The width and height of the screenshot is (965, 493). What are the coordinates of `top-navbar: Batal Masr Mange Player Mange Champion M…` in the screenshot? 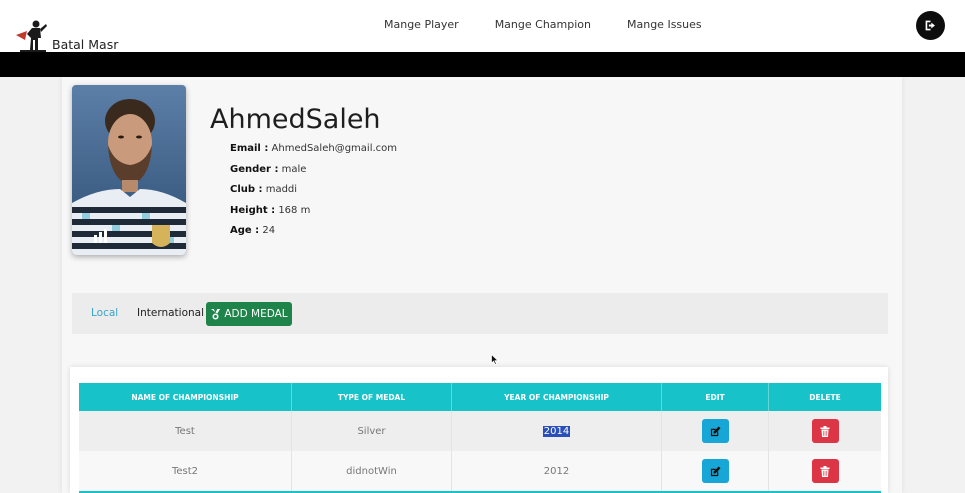 It's located at (482, 26).